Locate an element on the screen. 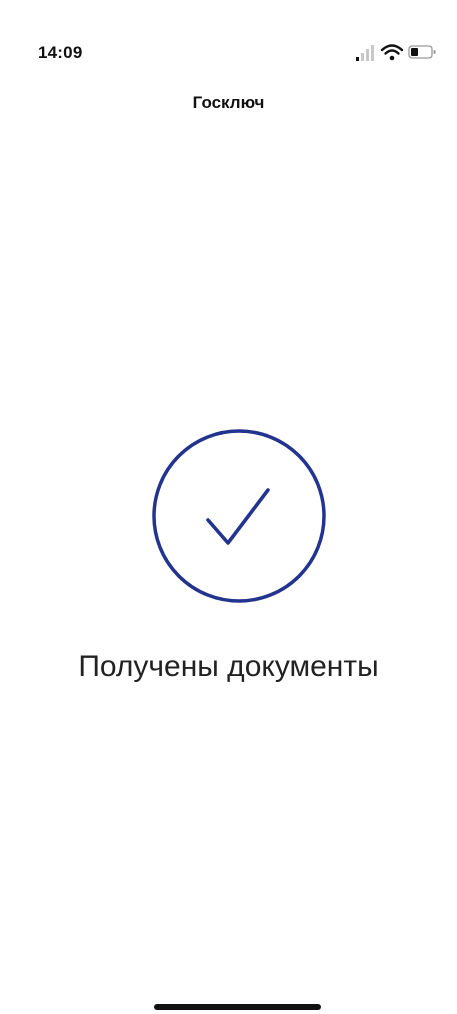 The image size is (457, 1014). wifi-icon is located at coordinates (392, 52).